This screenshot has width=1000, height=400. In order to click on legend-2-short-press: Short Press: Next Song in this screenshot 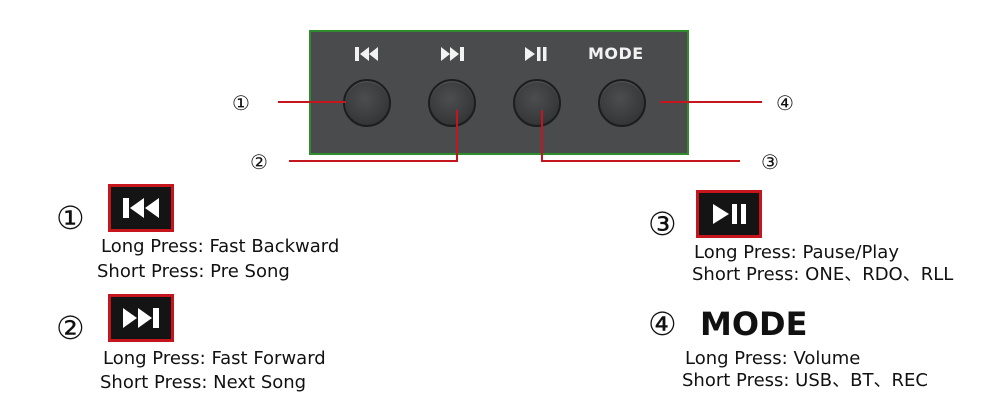, I will do `click(203, 382)`.